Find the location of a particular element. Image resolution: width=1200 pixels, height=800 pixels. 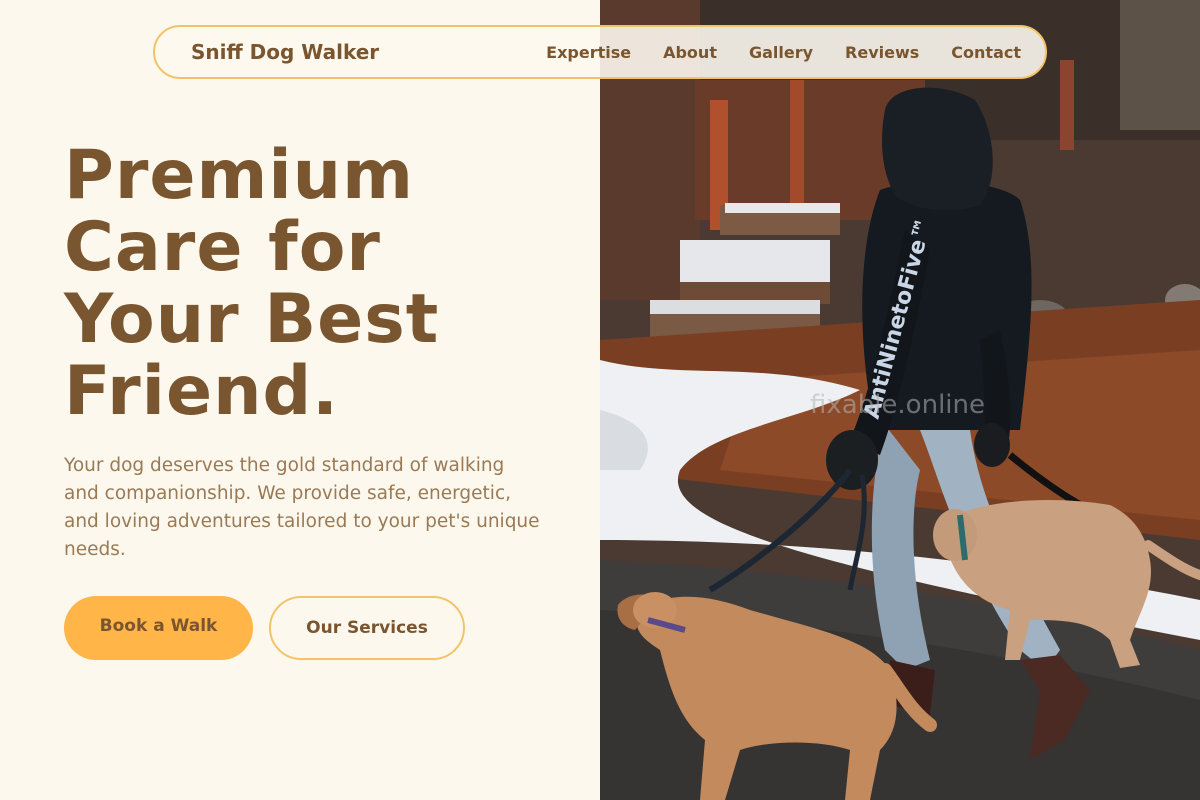

book-a-walk-button: Book a Walk is located at coordinates (158, 628).